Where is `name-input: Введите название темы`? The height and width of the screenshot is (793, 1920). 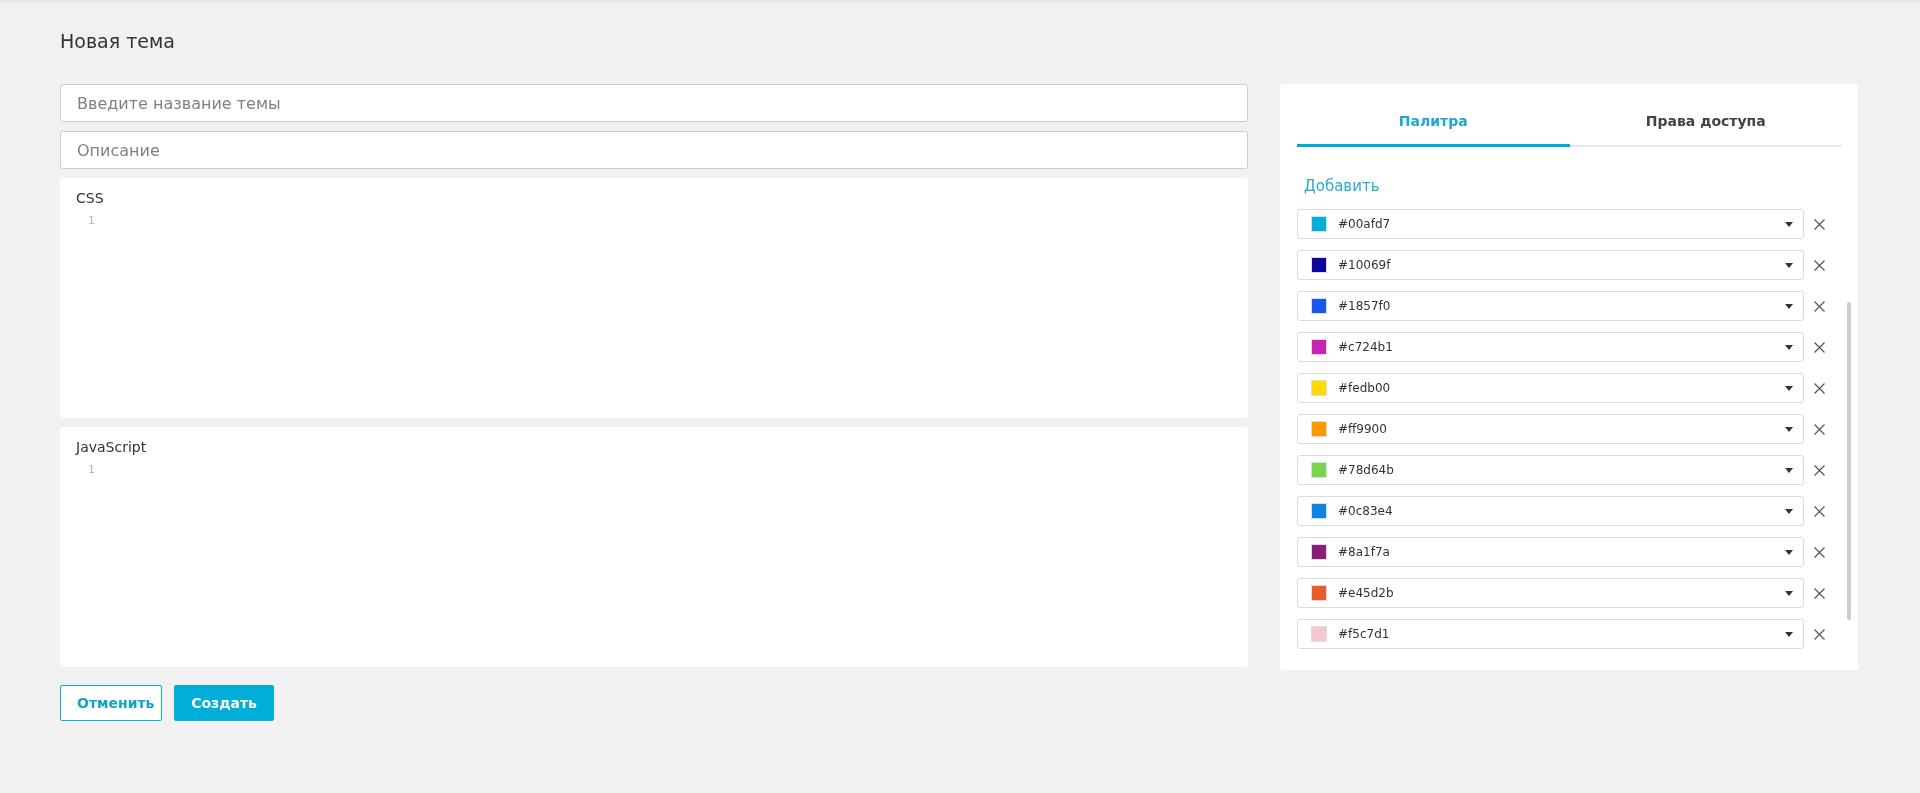
name-input: Введите название темы is located at coordinates (654, 103).